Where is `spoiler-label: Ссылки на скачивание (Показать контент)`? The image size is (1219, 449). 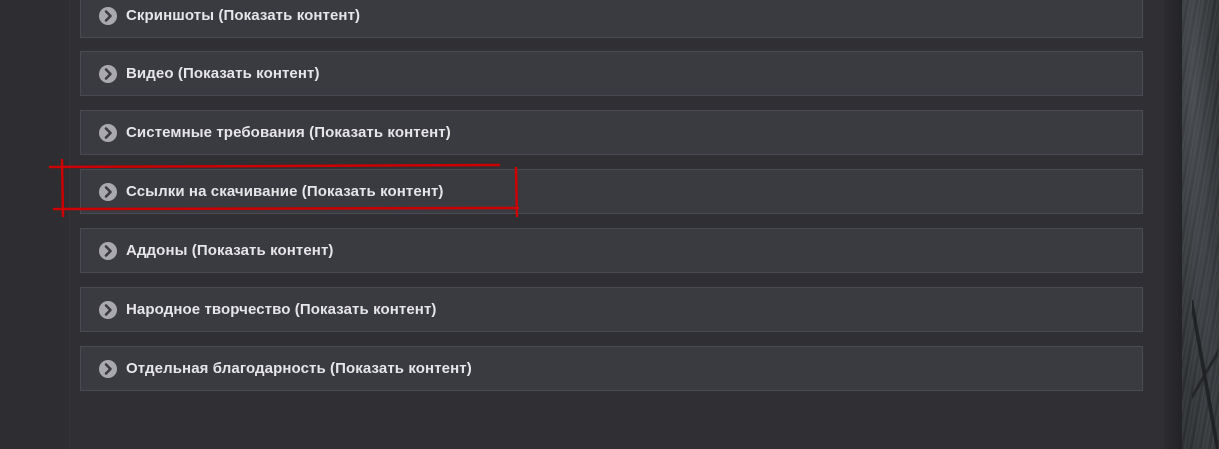
spoiler-label: Ссылки на скачивание (Показать контент) is located at coordinates (285, 191).